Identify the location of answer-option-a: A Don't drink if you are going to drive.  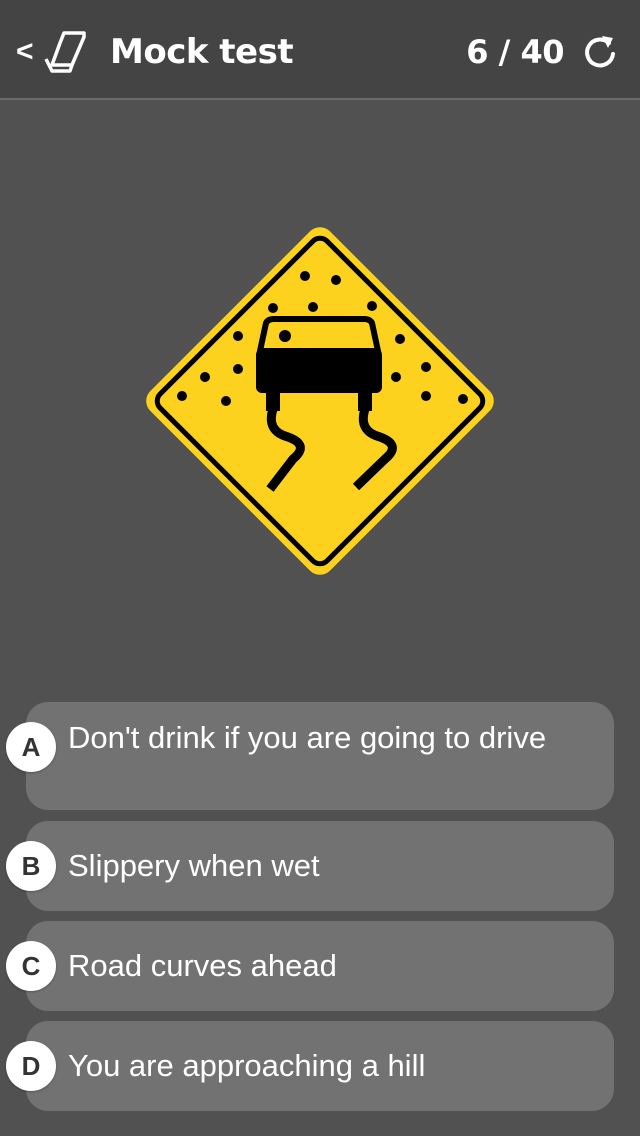
(310, 756).